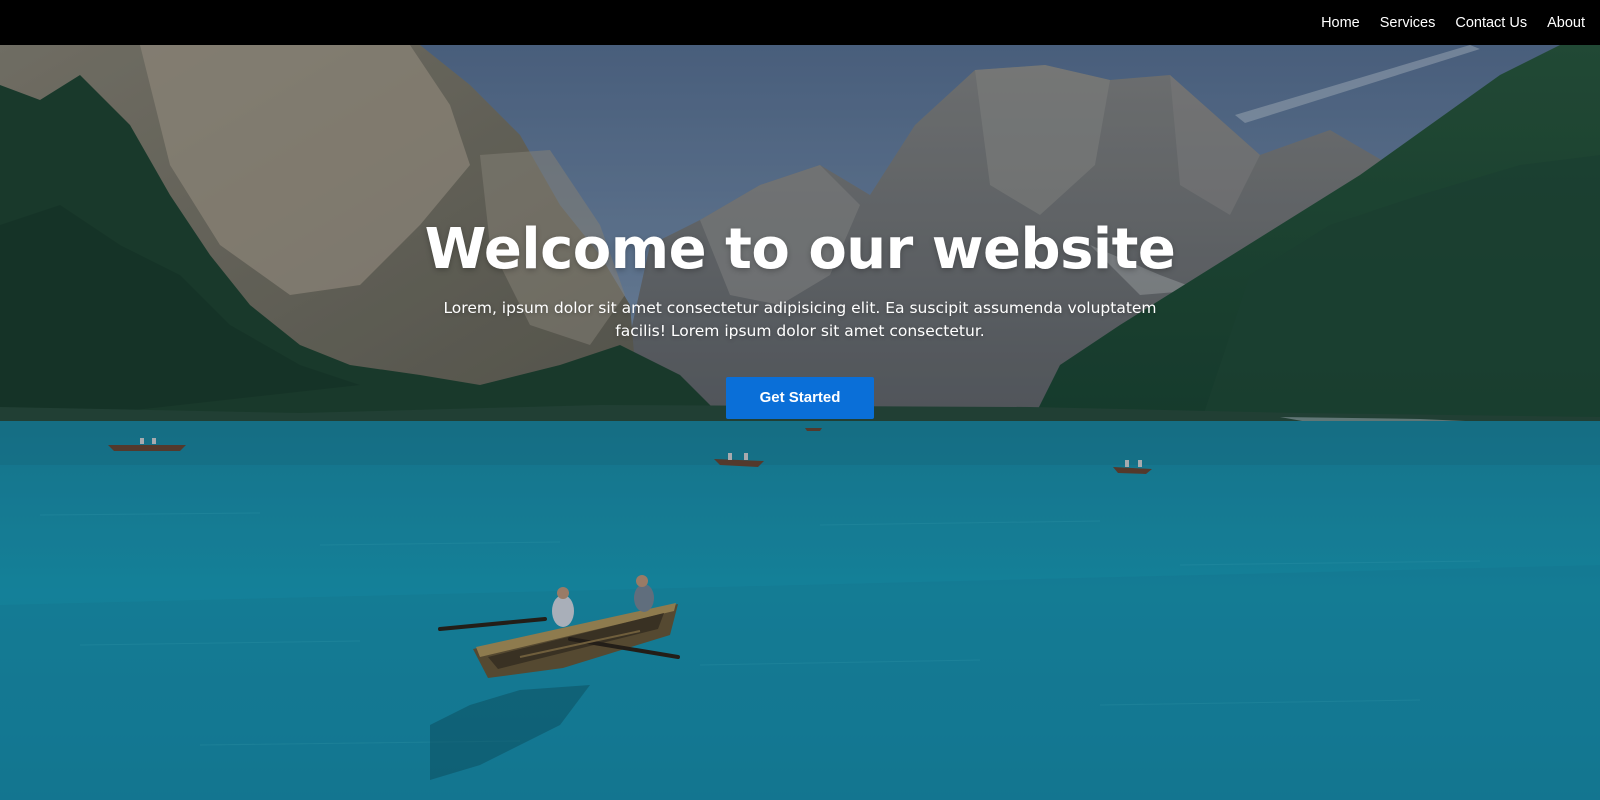  What do you see at coordinates (1408, 23) in the screenshot?
I see `nav-link-services: Services` at bounding box center [1408, 23].